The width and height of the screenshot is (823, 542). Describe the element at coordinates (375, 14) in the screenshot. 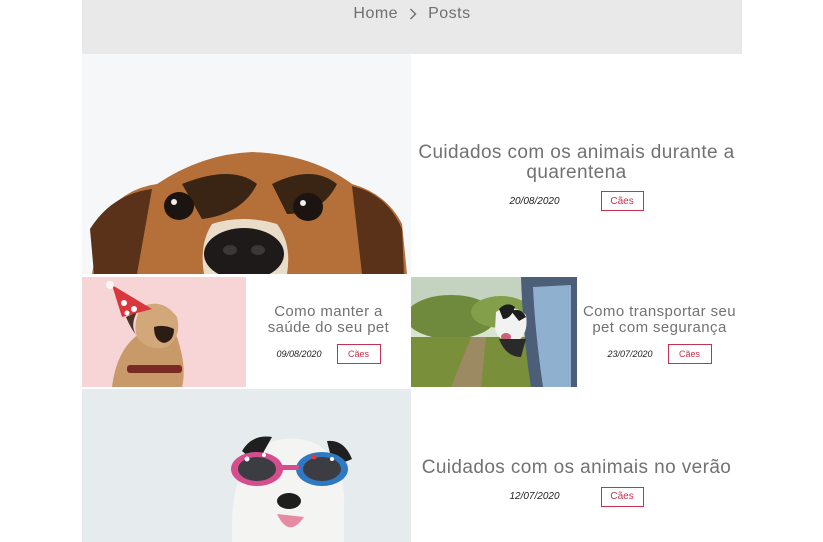

I see `breadcrumb-home-link: Home` at that location.